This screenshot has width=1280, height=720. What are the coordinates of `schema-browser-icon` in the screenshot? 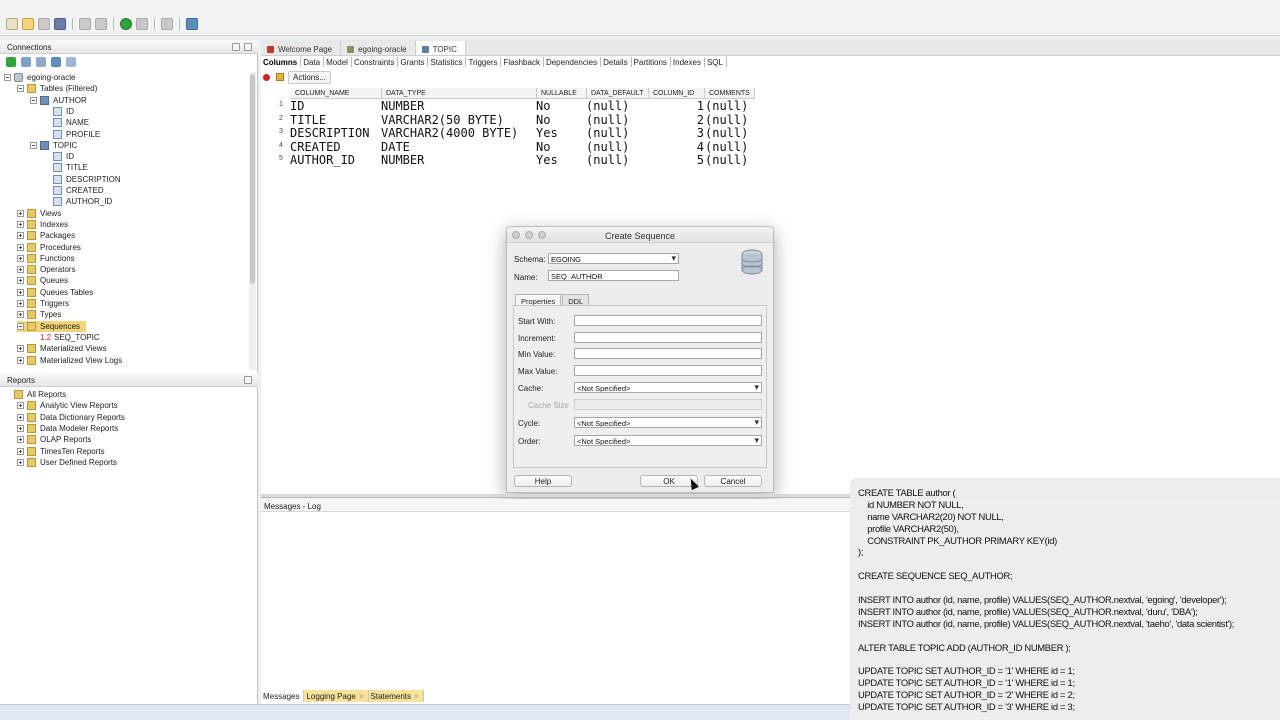 It's located at (56, 62).